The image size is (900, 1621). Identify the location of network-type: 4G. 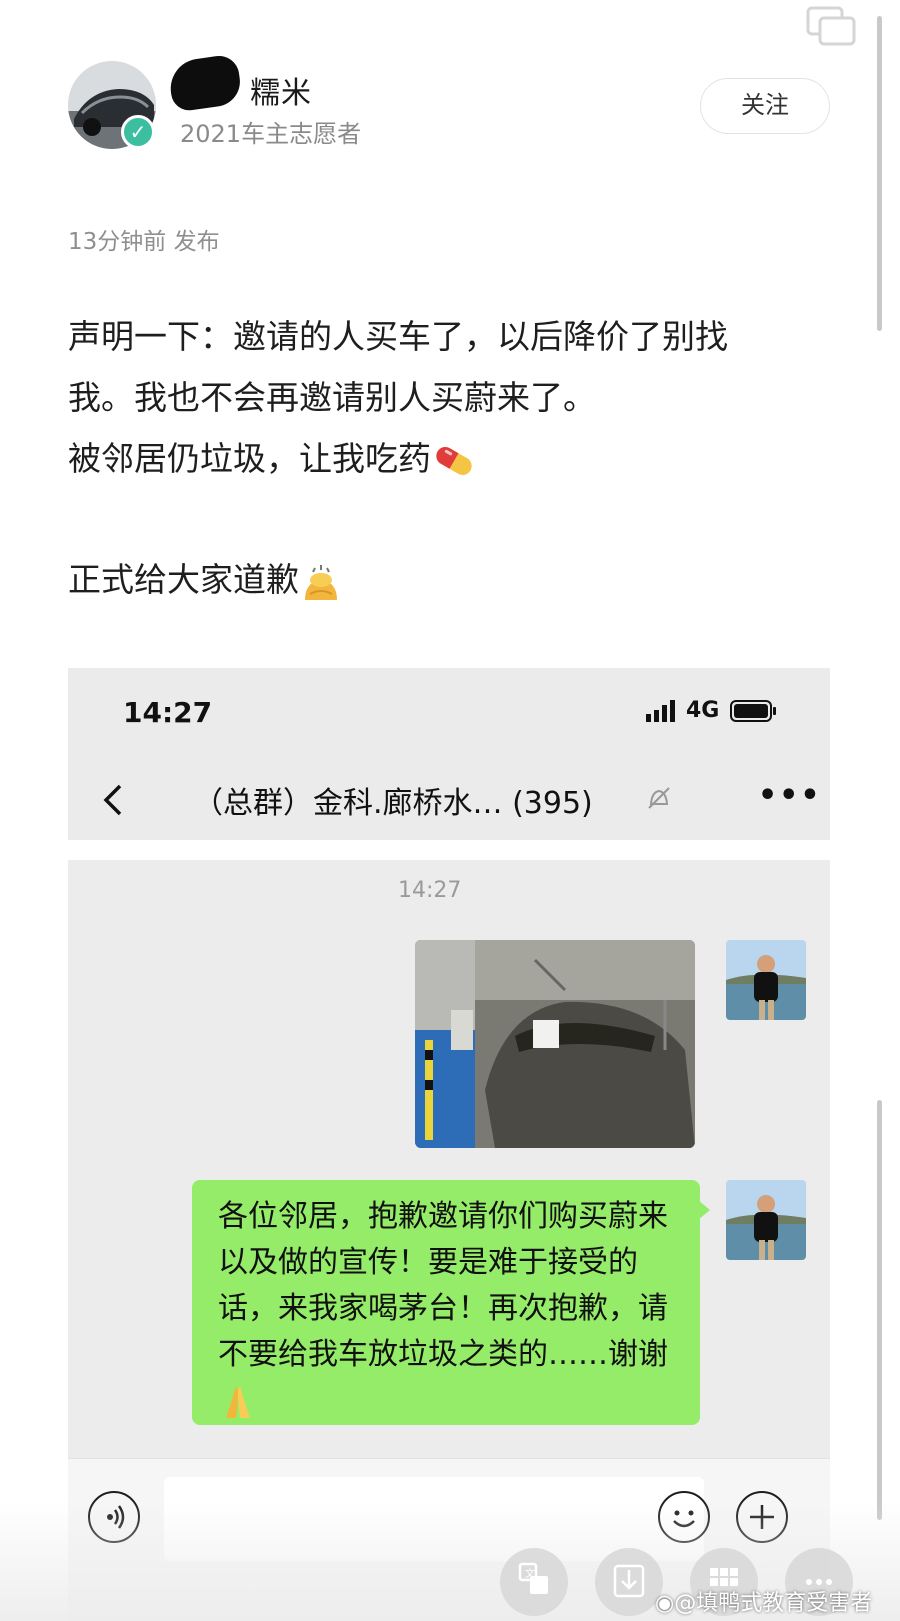
(703, 710).